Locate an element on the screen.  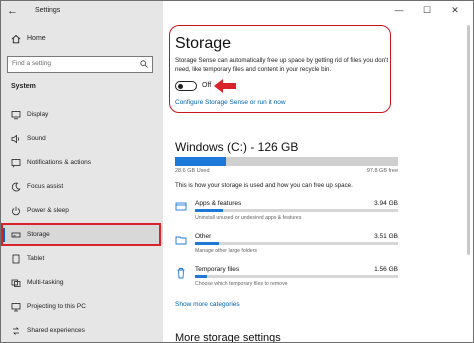
search-icon is located at coordinates (144, 64).